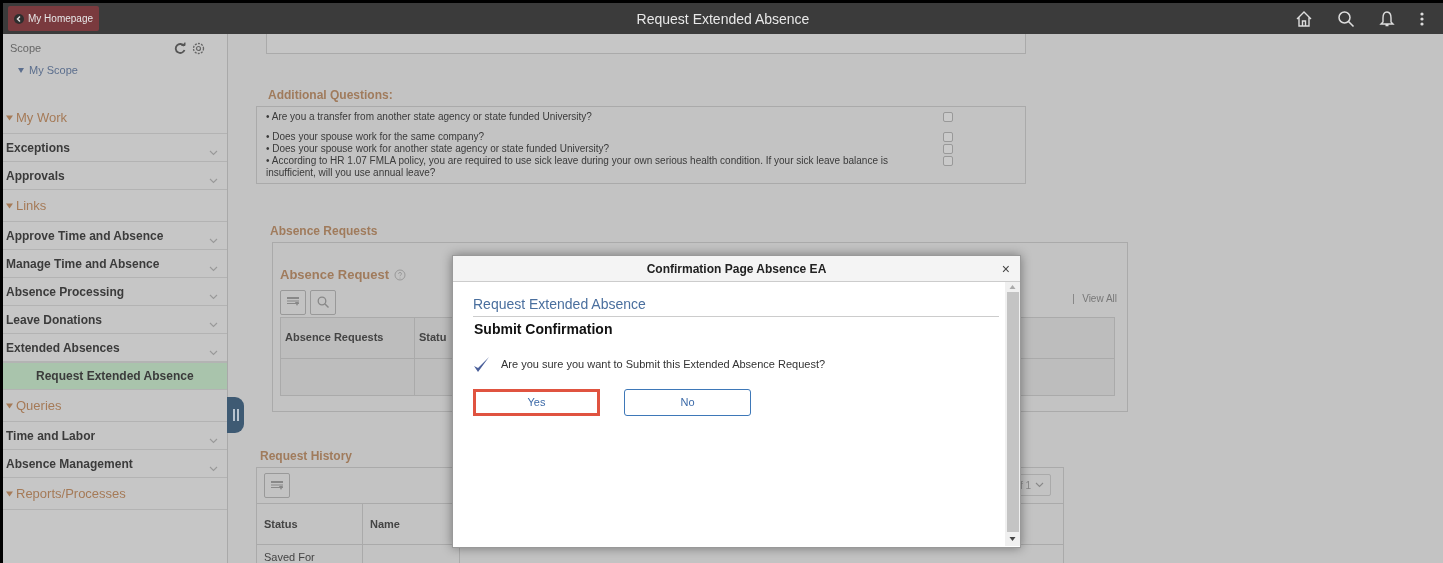 This screenshot has width=1443, height=563. I want to click on scope-label: Scope, so click(26, 48).